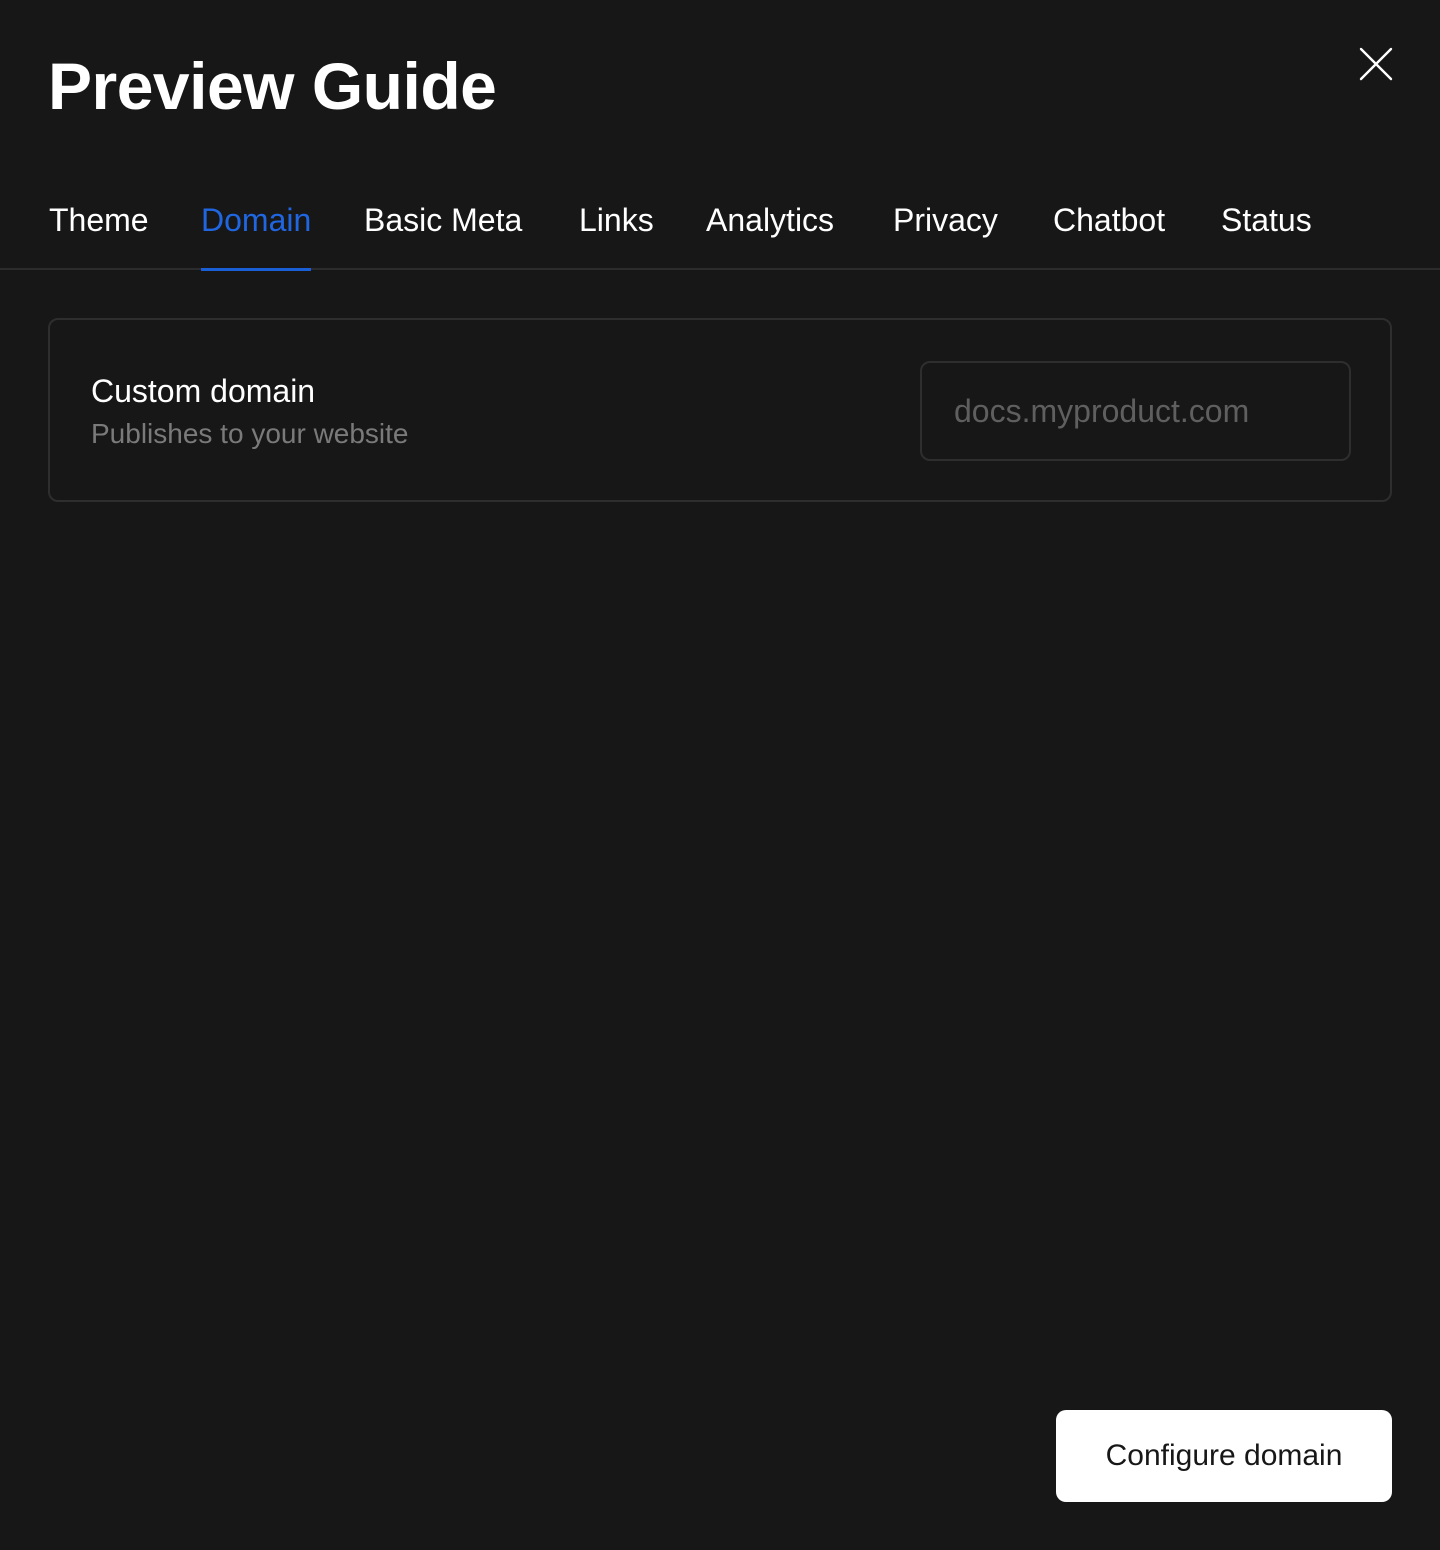  I want to click on tab-chatbot: Chatbot, so click(1109, 235).